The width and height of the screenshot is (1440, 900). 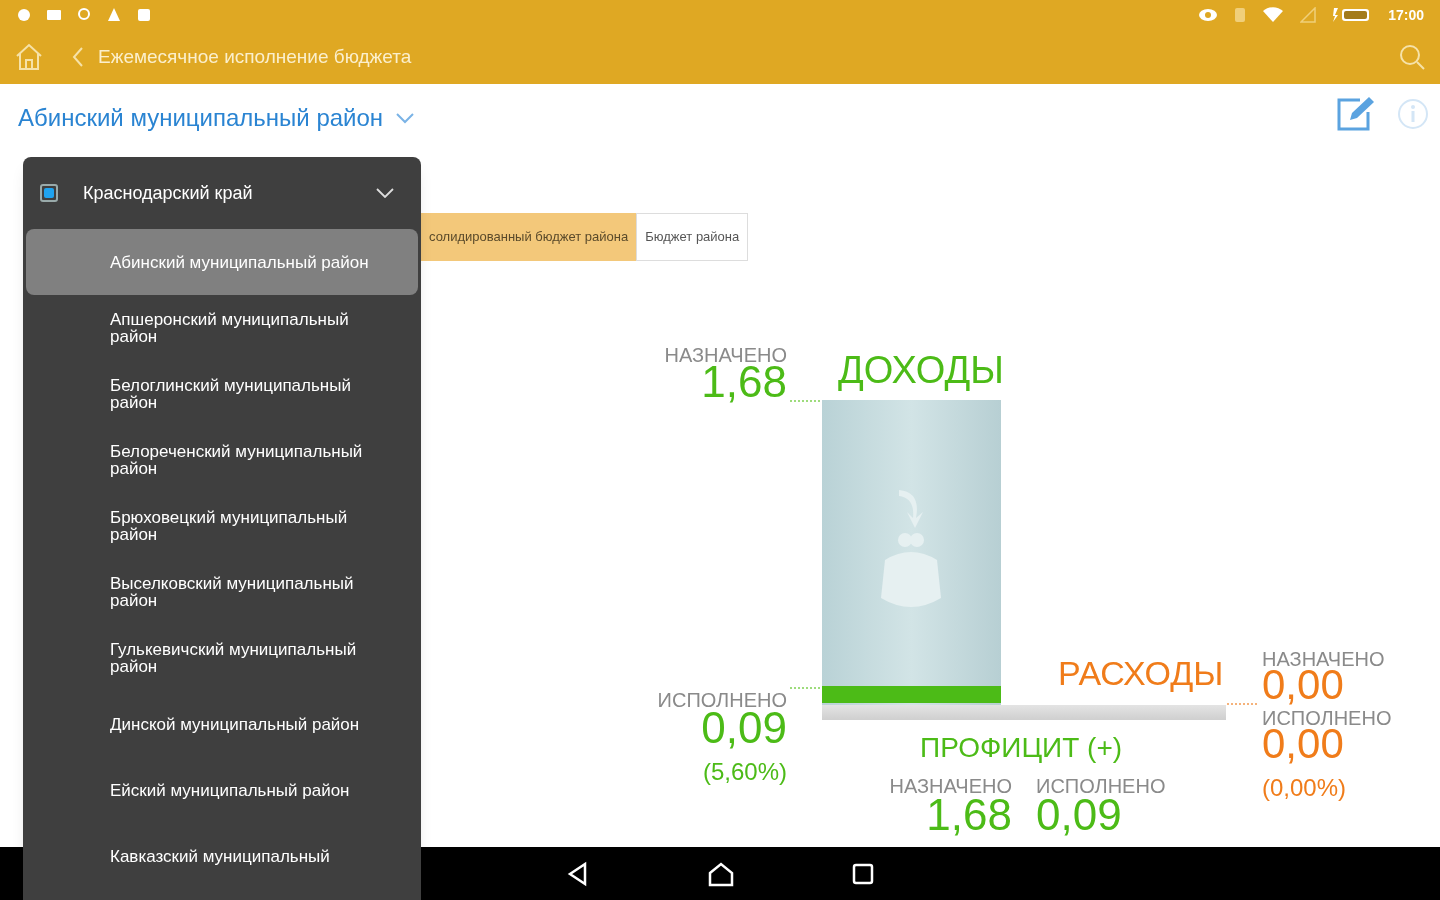 What do you see at coordinates (1356, 114) in the screenshot?
I see `edit-icon` at bounding box center [1356, 114].